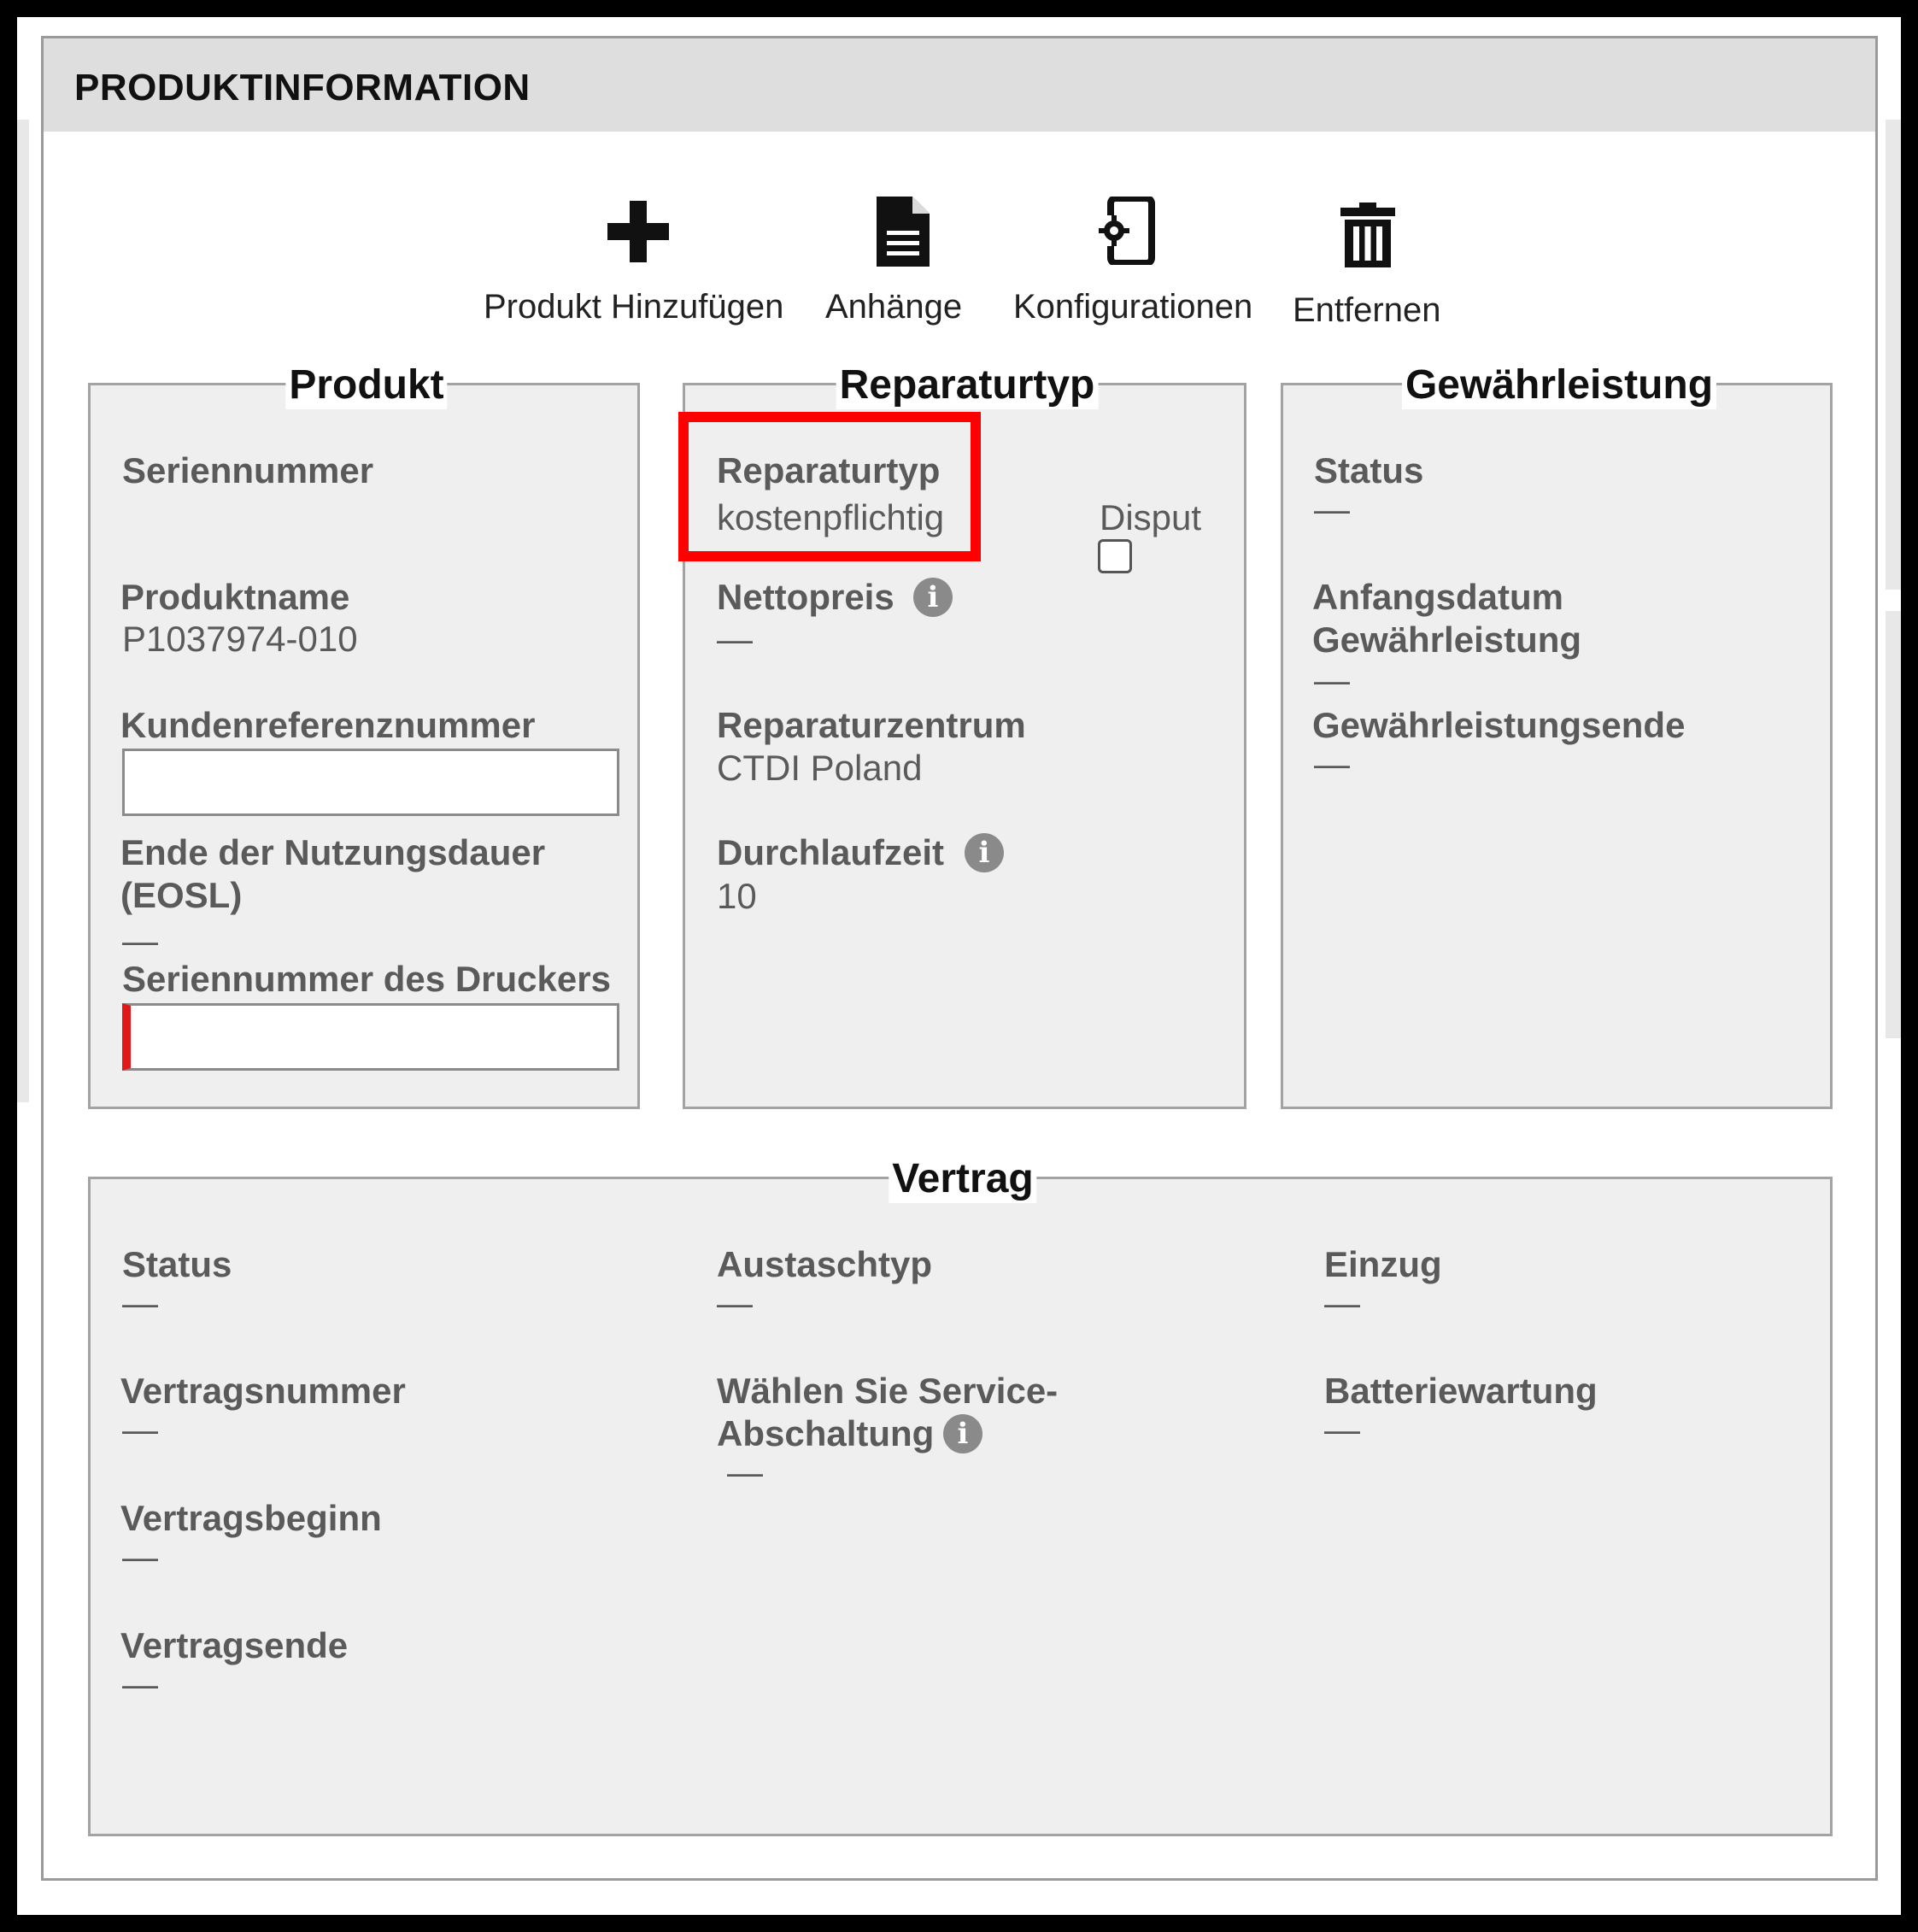  I want to click on trash-icon, so click(1367, 235).